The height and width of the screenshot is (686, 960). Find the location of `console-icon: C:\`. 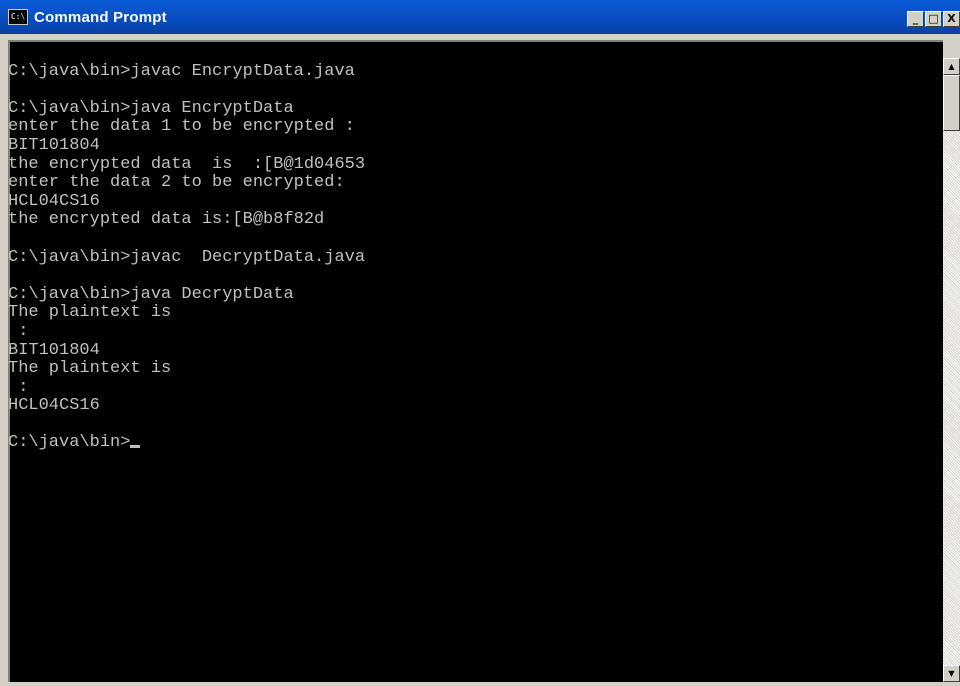

console-icon: C:\ is located at coordinates (18, 17).